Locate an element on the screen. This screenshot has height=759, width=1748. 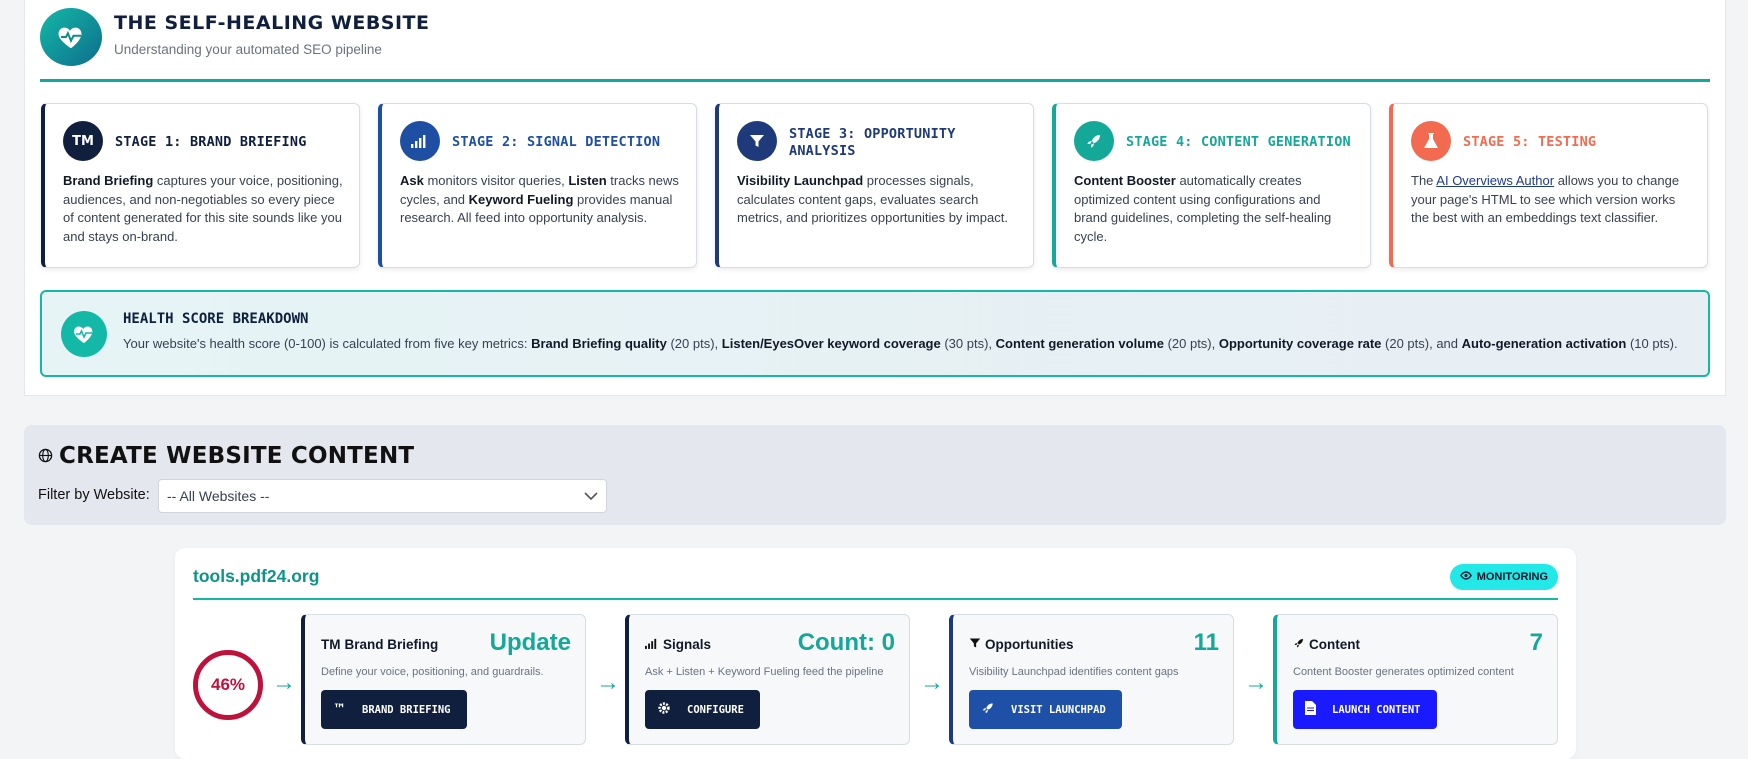
website-filter-select: -- All Websites -- is located at coordinates (382, 496).